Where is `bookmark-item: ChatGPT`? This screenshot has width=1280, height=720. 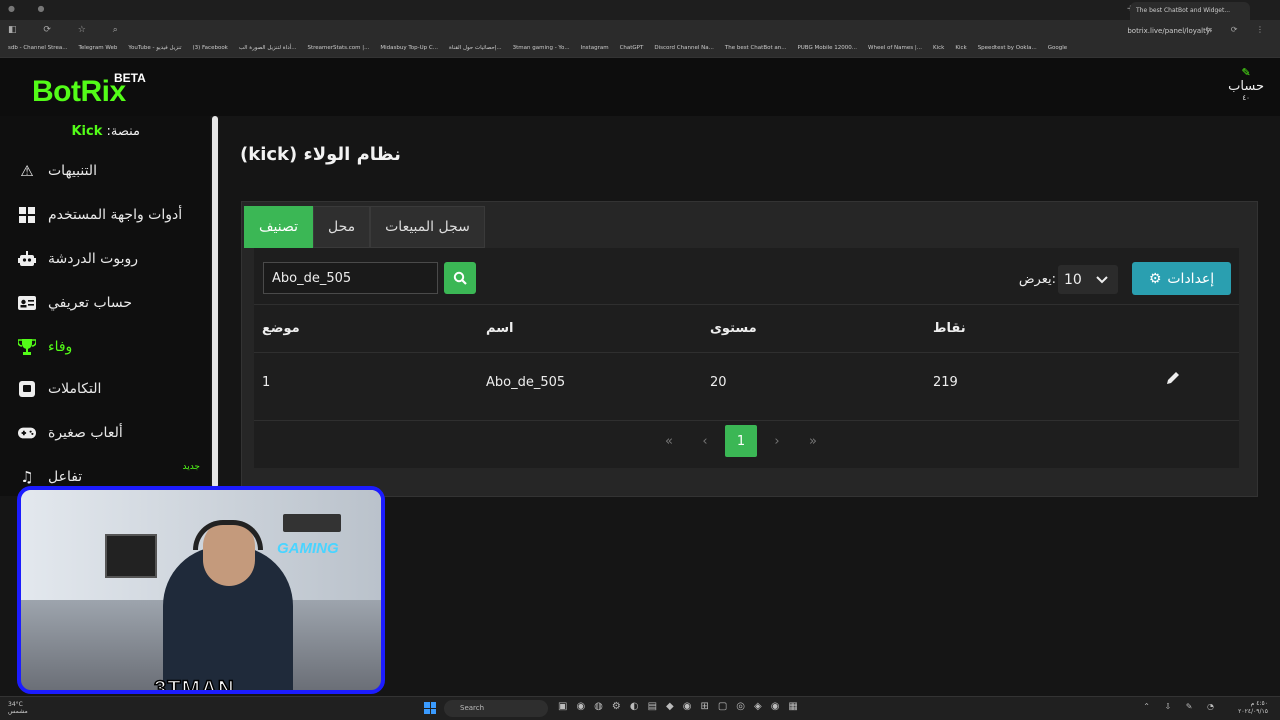
bookmark-item: ChatGPT is located at coordinates (632, 49).